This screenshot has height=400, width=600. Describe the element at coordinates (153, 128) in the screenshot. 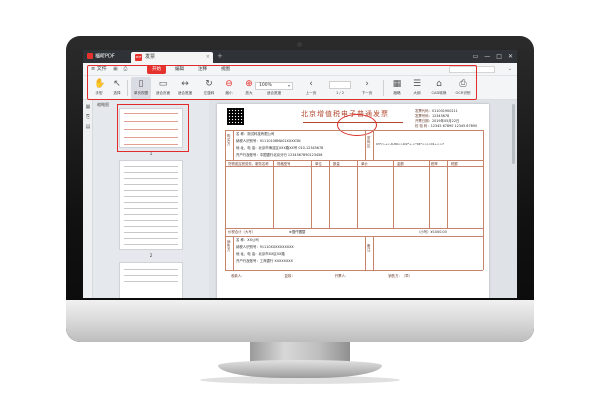

I see `thumbnail-highlight-frame` at that location.